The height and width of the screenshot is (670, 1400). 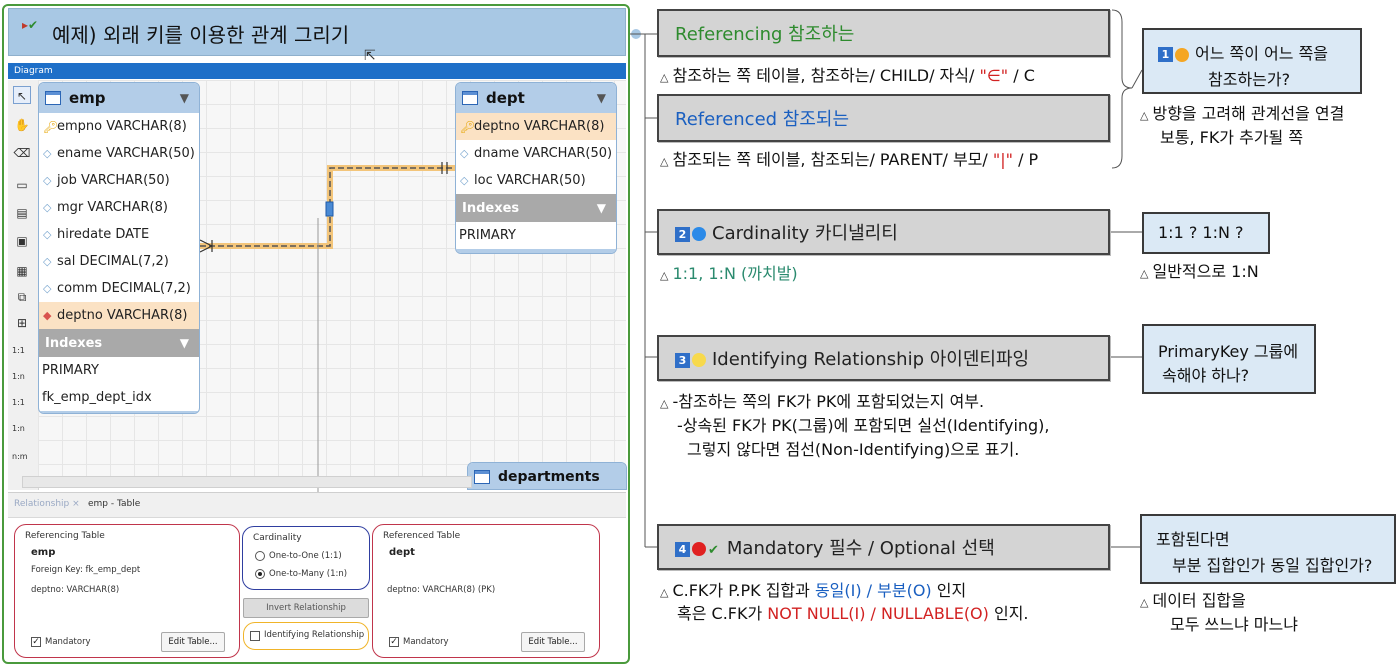 I want to click on note-cardinality: △ 1:1, 1:N (까치발), so click(x=729, y=272).